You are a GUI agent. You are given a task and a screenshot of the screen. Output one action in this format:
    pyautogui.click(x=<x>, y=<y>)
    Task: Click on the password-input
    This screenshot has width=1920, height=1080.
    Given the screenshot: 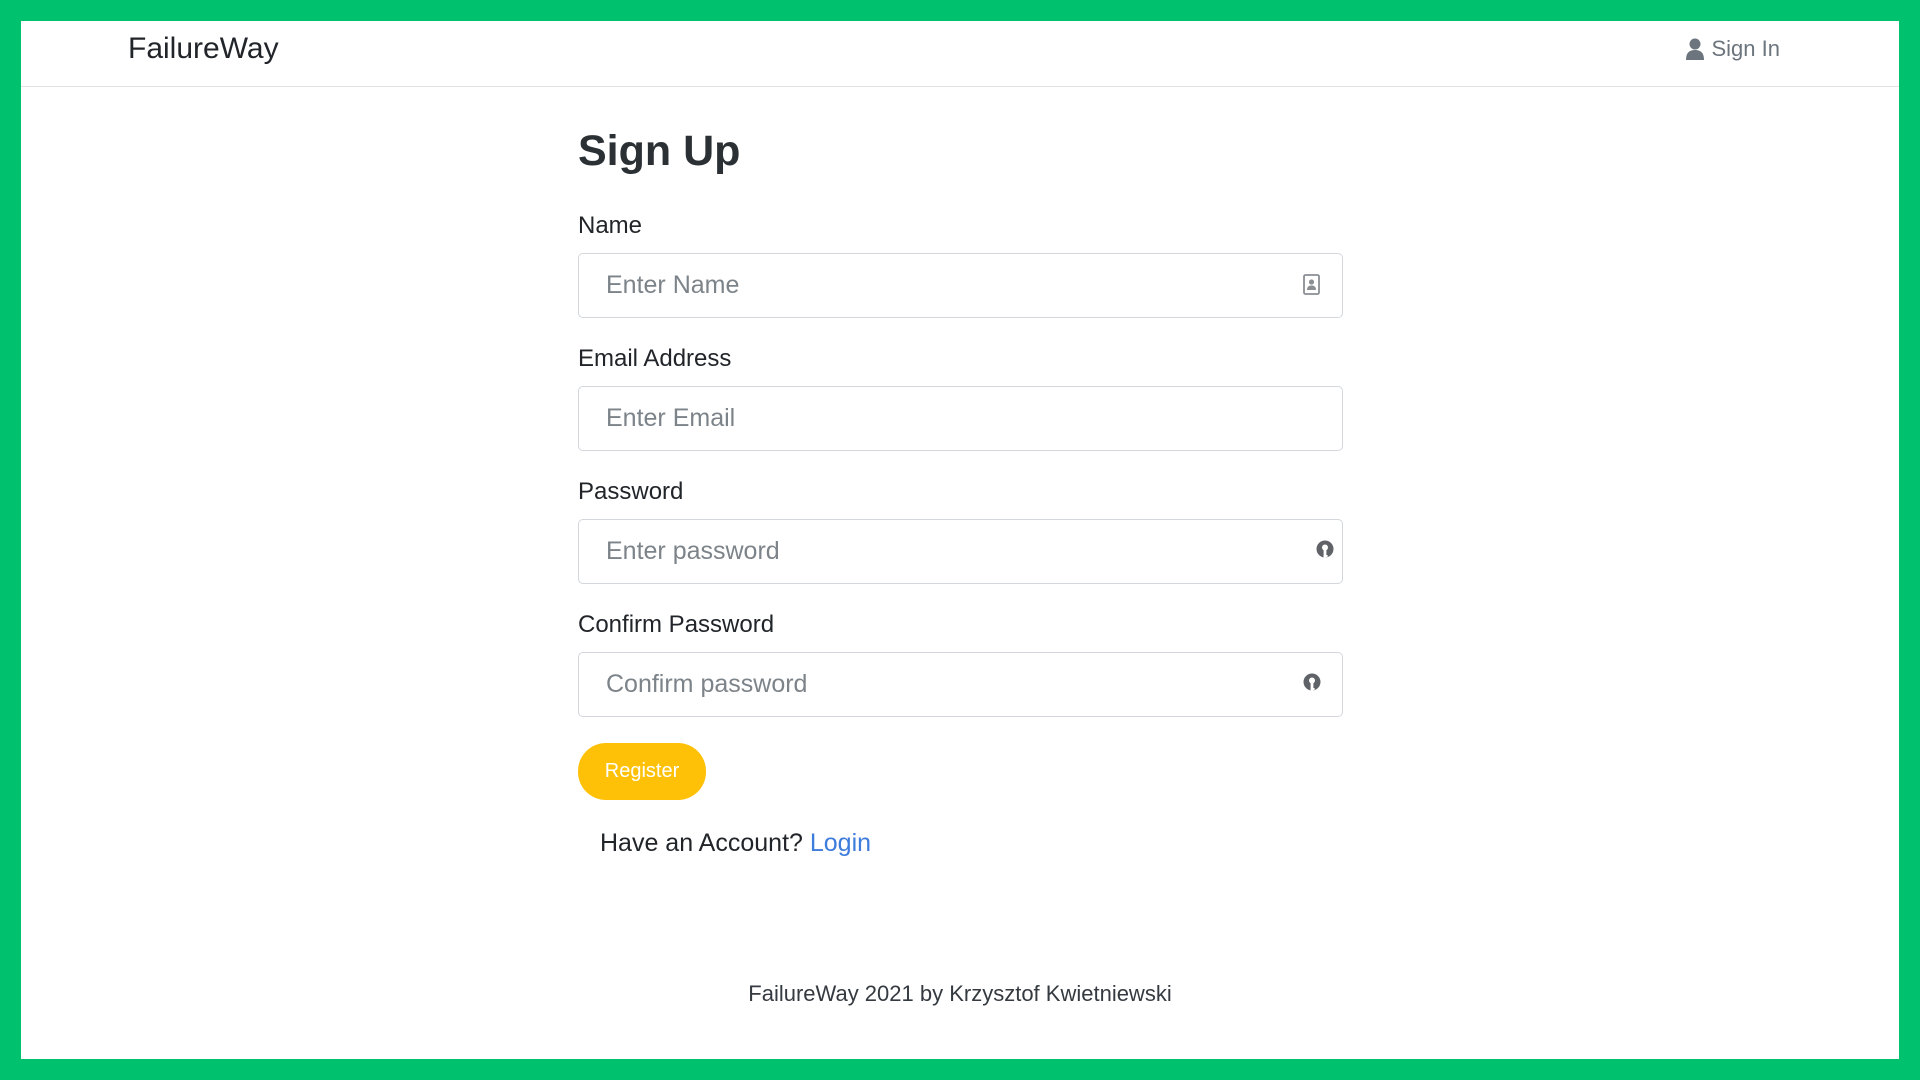 What is the action you would take?
    pyautogui.click(x=960, y=551)
    